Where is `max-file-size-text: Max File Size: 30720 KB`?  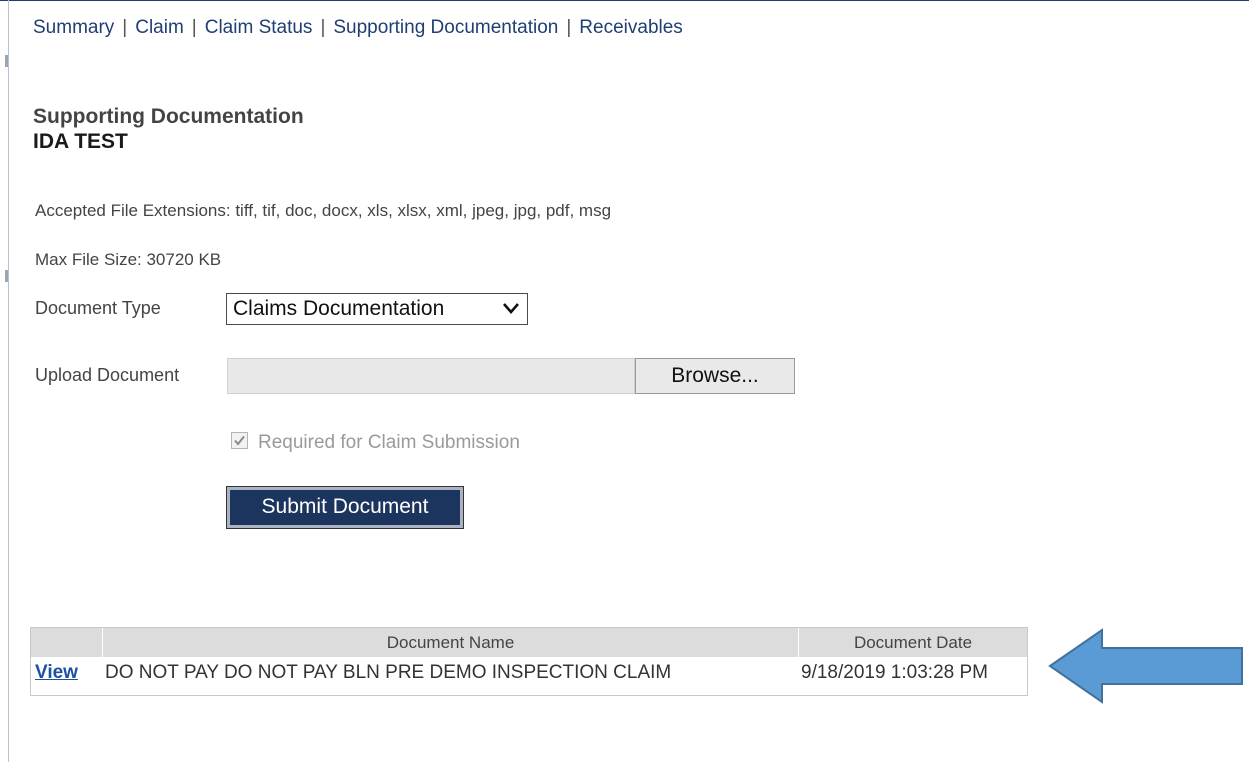 max-file-size-text: Max File Size: 30720 KB is located at coordinates (128, 259).